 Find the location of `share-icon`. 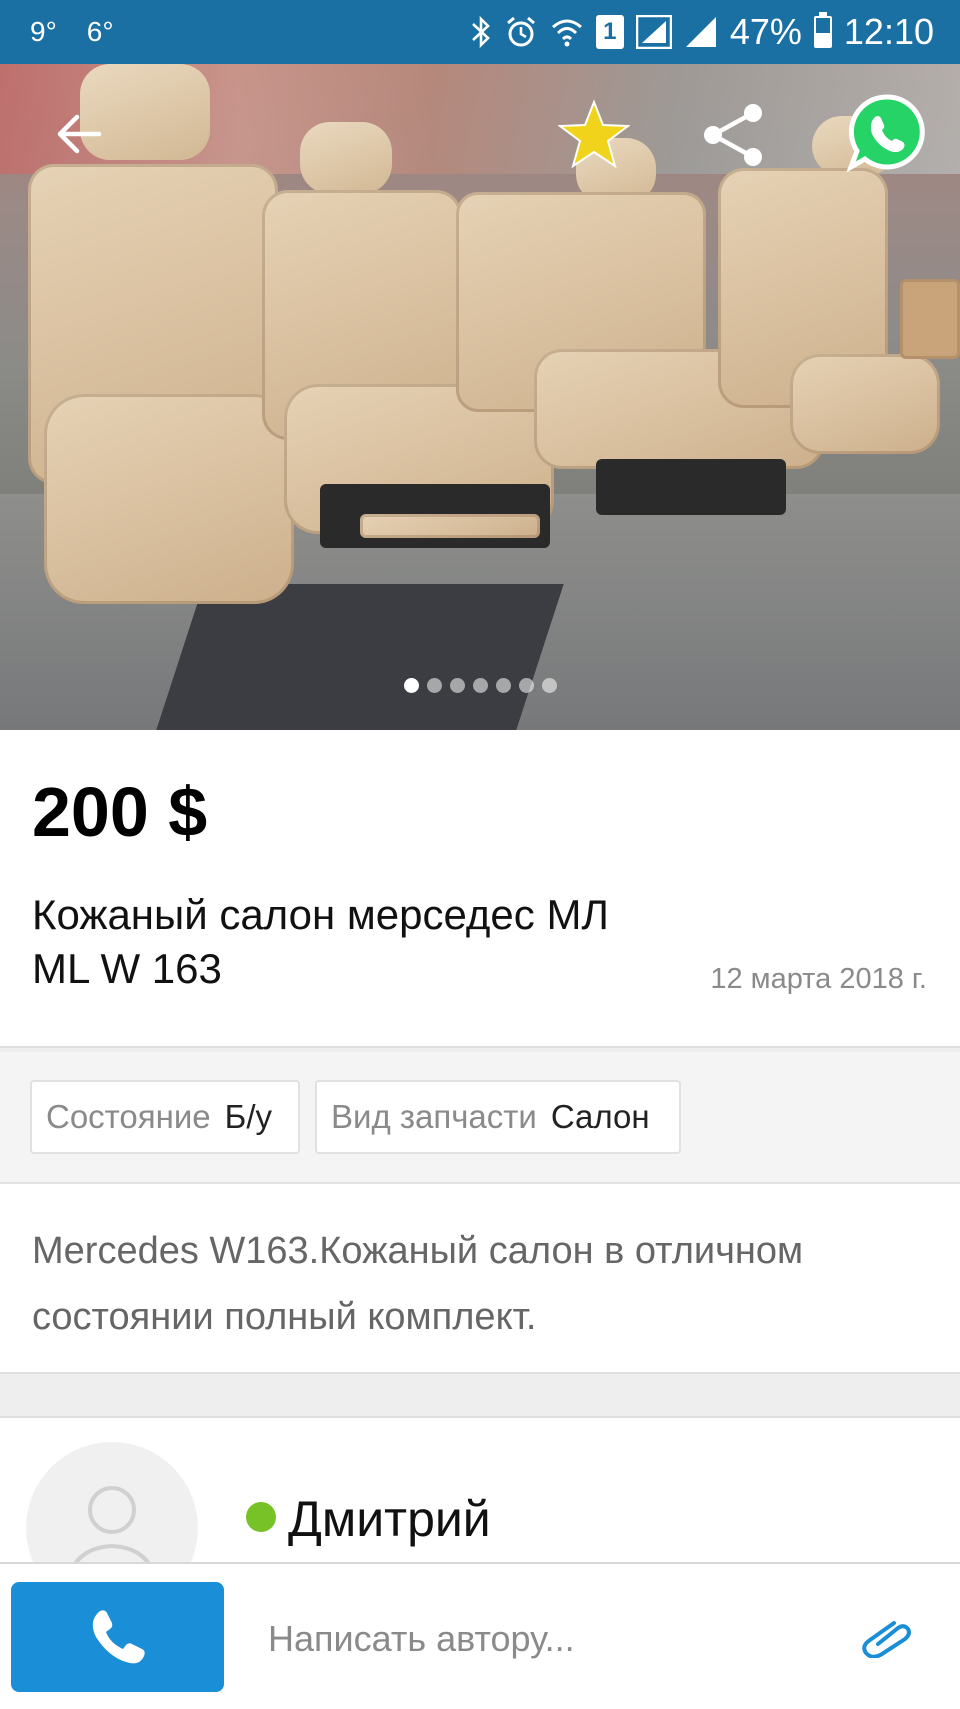

share-icon is located at coordinates (733, 135).